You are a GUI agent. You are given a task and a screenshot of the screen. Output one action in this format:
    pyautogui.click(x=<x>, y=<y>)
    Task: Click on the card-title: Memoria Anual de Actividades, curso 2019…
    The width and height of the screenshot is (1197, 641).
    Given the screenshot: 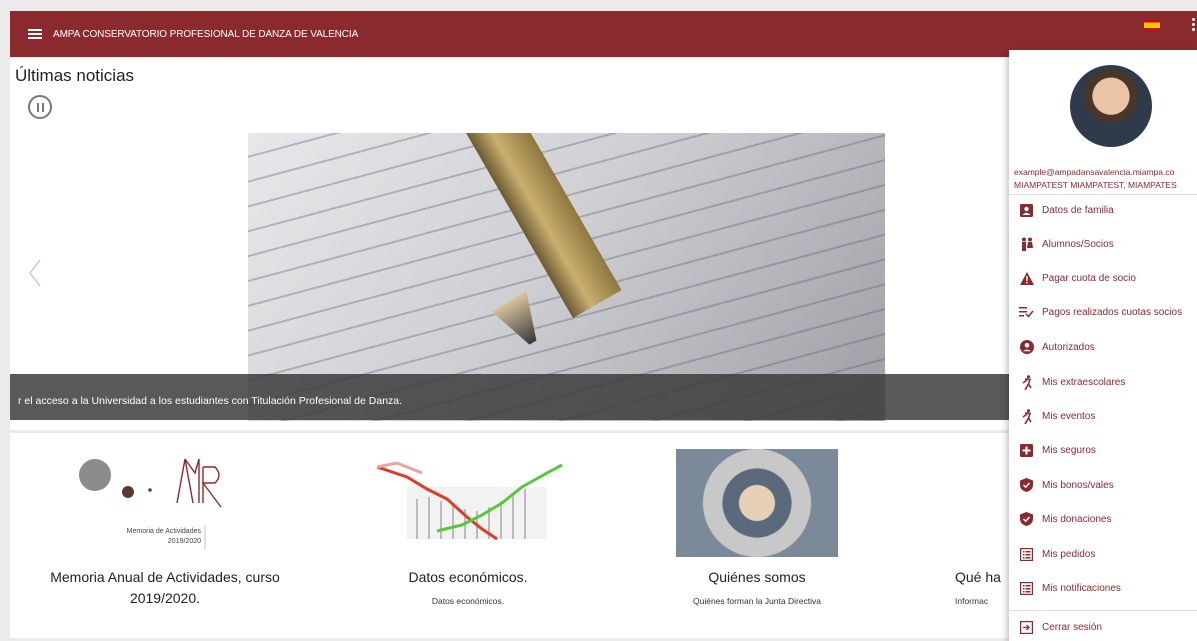 What is the action you would take?
    pyautogui.click(x=165, y=588)
    